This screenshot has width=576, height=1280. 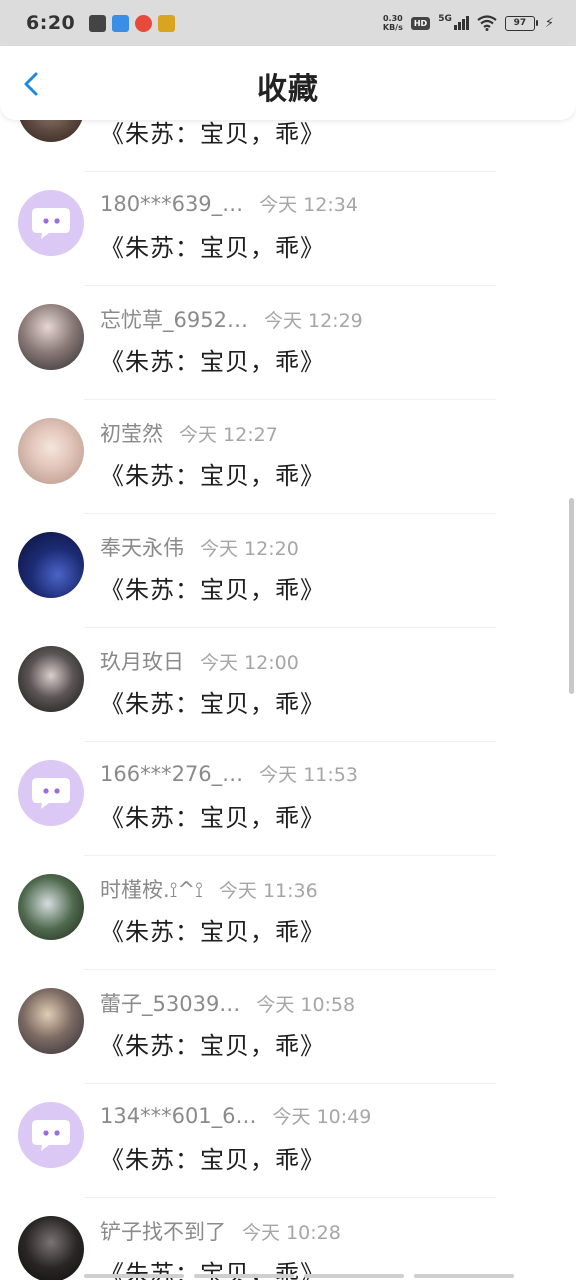 I want to click on timestamp: 今天 12:27, so click(x=228, y=435).